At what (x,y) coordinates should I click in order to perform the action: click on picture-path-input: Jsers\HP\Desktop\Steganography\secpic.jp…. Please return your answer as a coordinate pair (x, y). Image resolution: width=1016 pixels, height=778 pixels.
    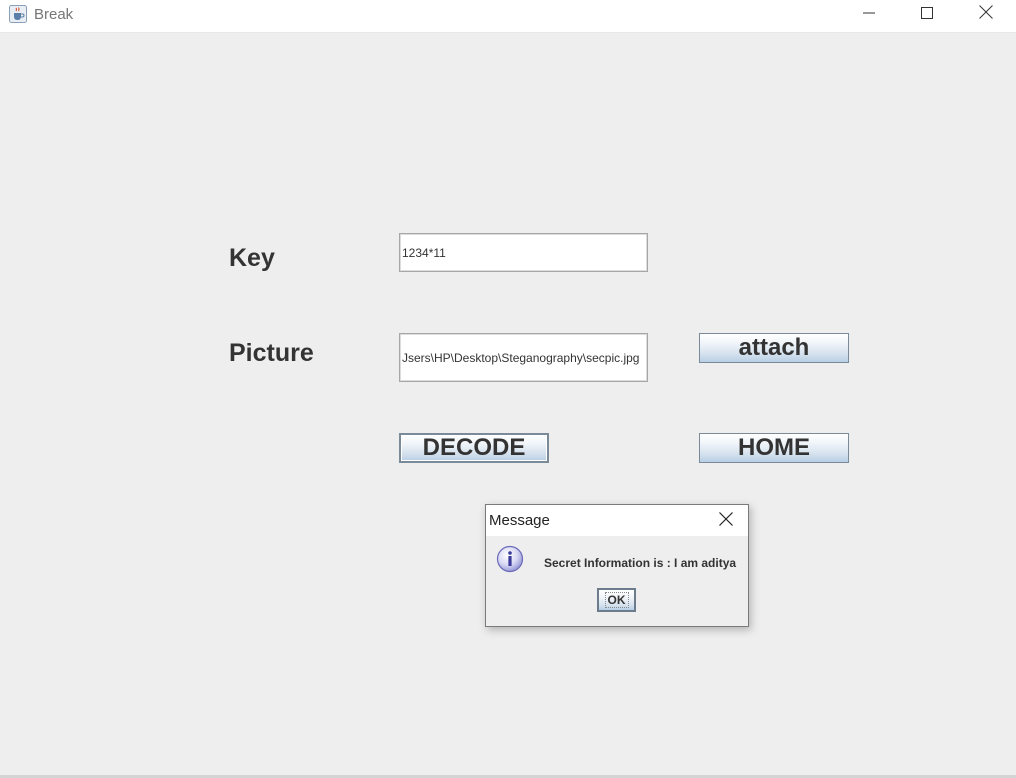
    Looking at the image, I should click on (523, 357).